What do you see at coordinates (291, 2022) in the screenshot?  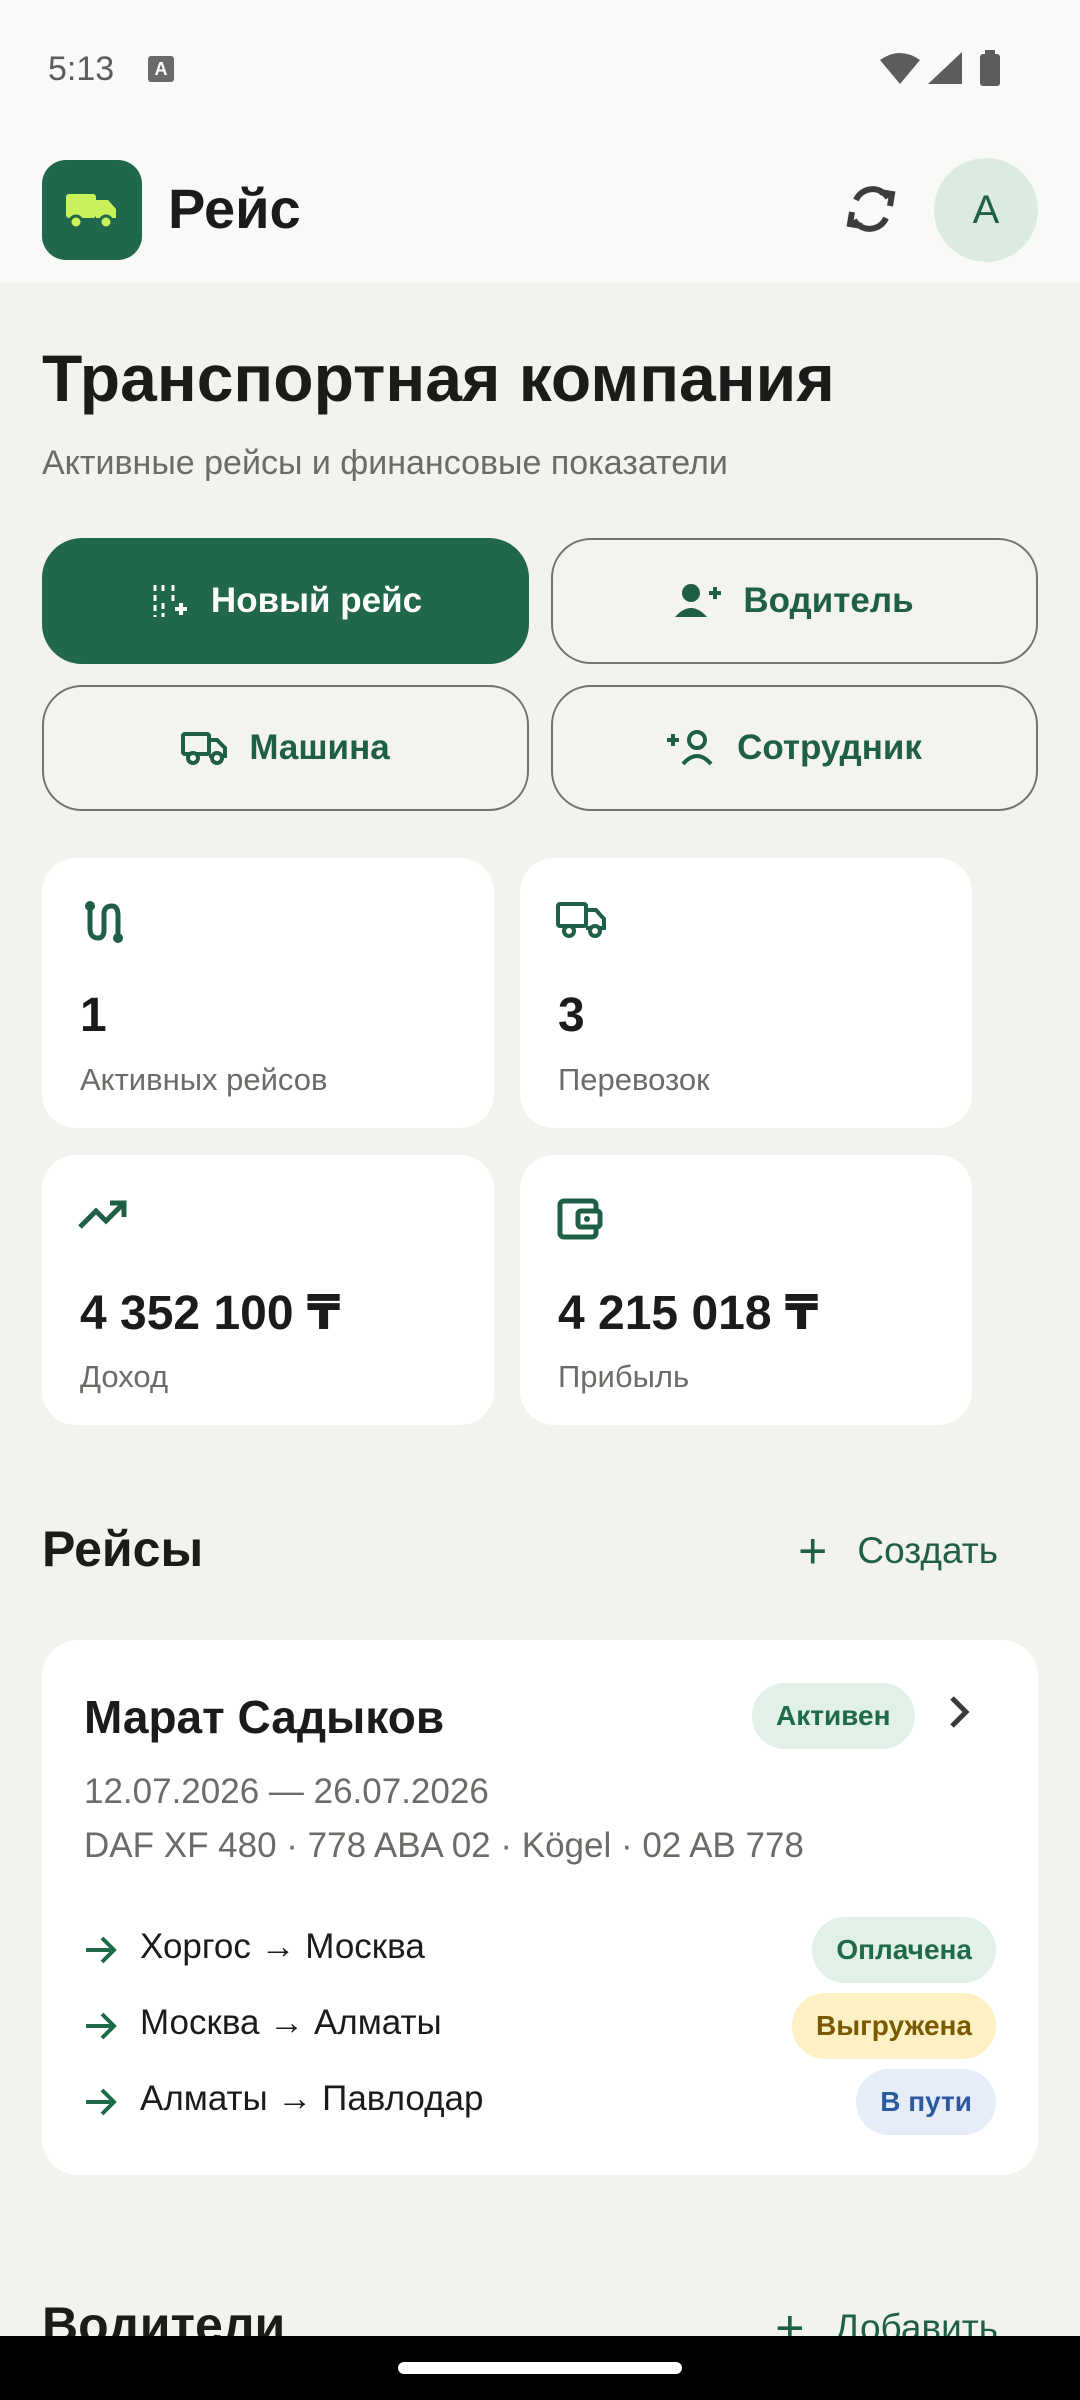 I see `route-text: Москва → Алматы` at bounding box center [291, 2022].